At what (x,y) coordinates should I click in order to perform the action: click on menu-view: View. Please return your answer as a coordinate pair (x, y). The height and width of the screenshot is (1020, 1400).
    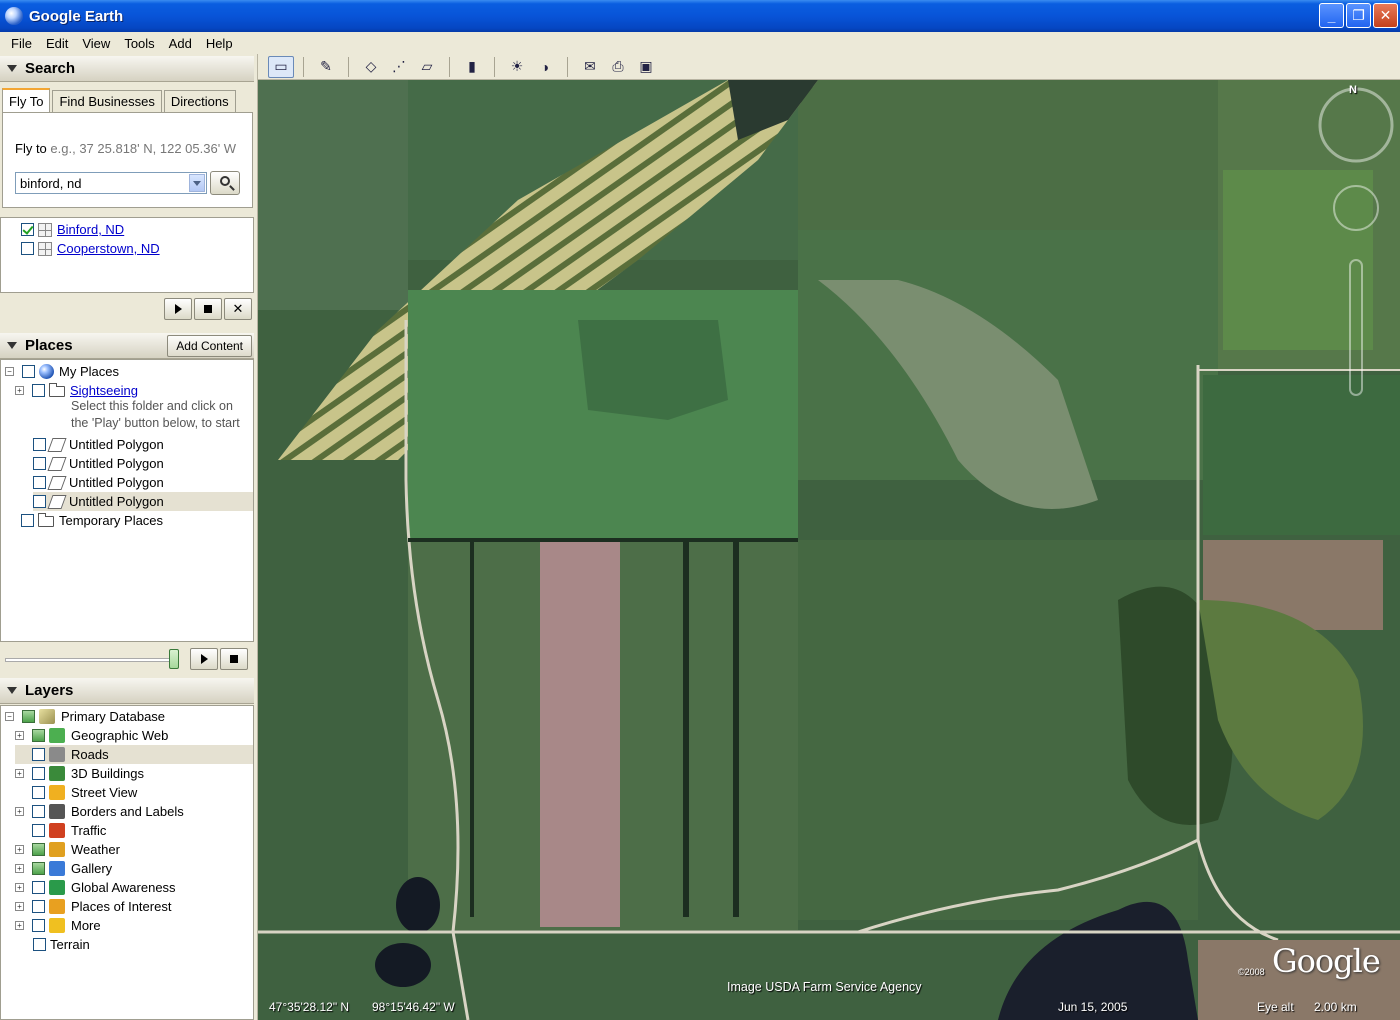
    Looking at the image, I should click on (96, 43).